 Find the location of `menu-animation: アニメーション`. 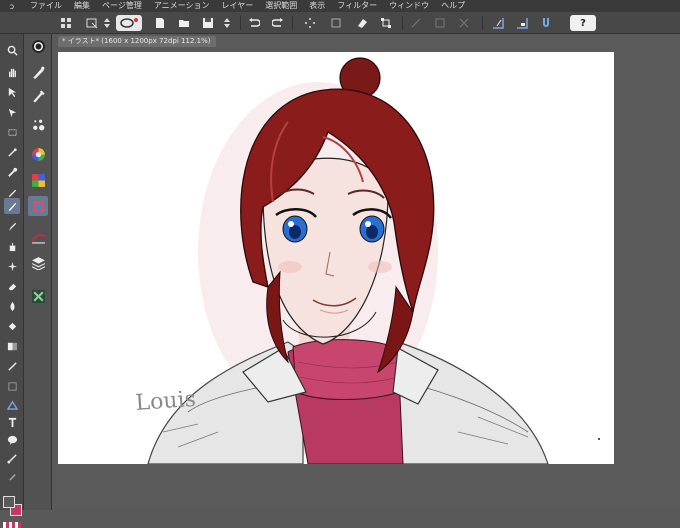

menu-animation: アニメーション is located at coordinates (182, 6).